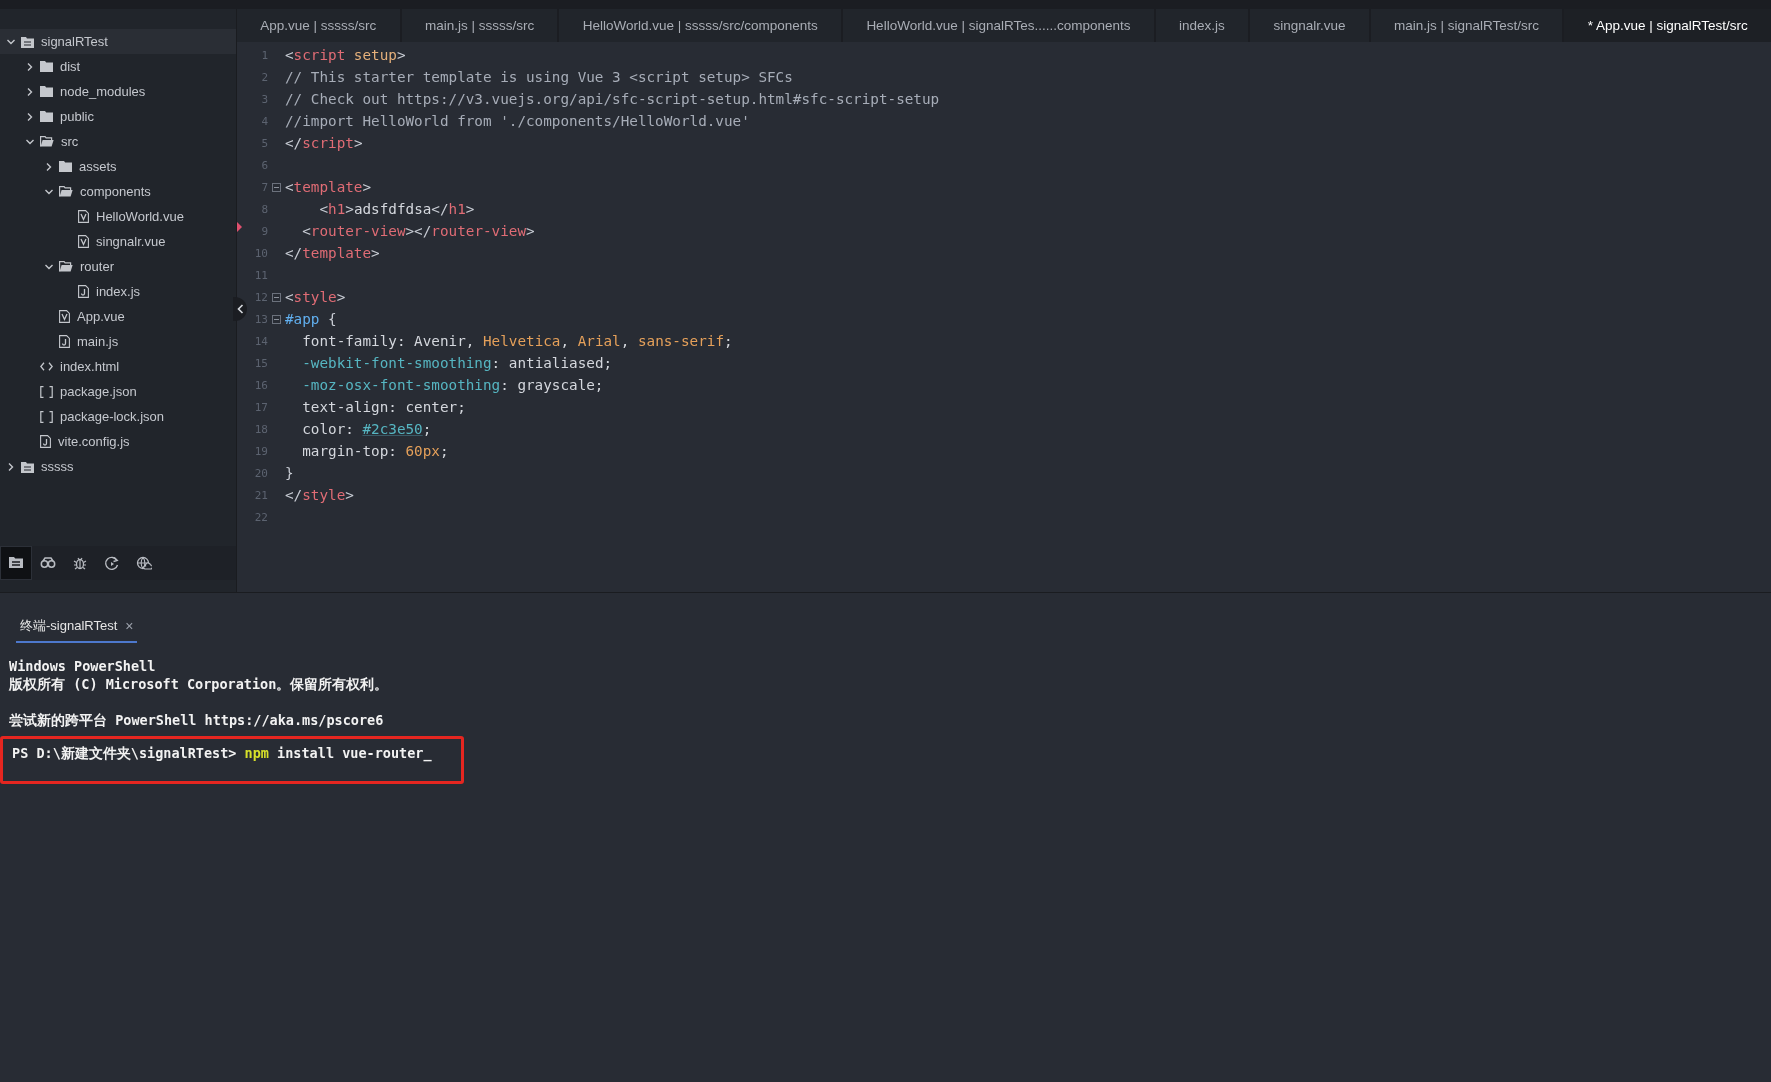  I want to click on editor-tab: main.js | sssss/src, so click(479, 25).